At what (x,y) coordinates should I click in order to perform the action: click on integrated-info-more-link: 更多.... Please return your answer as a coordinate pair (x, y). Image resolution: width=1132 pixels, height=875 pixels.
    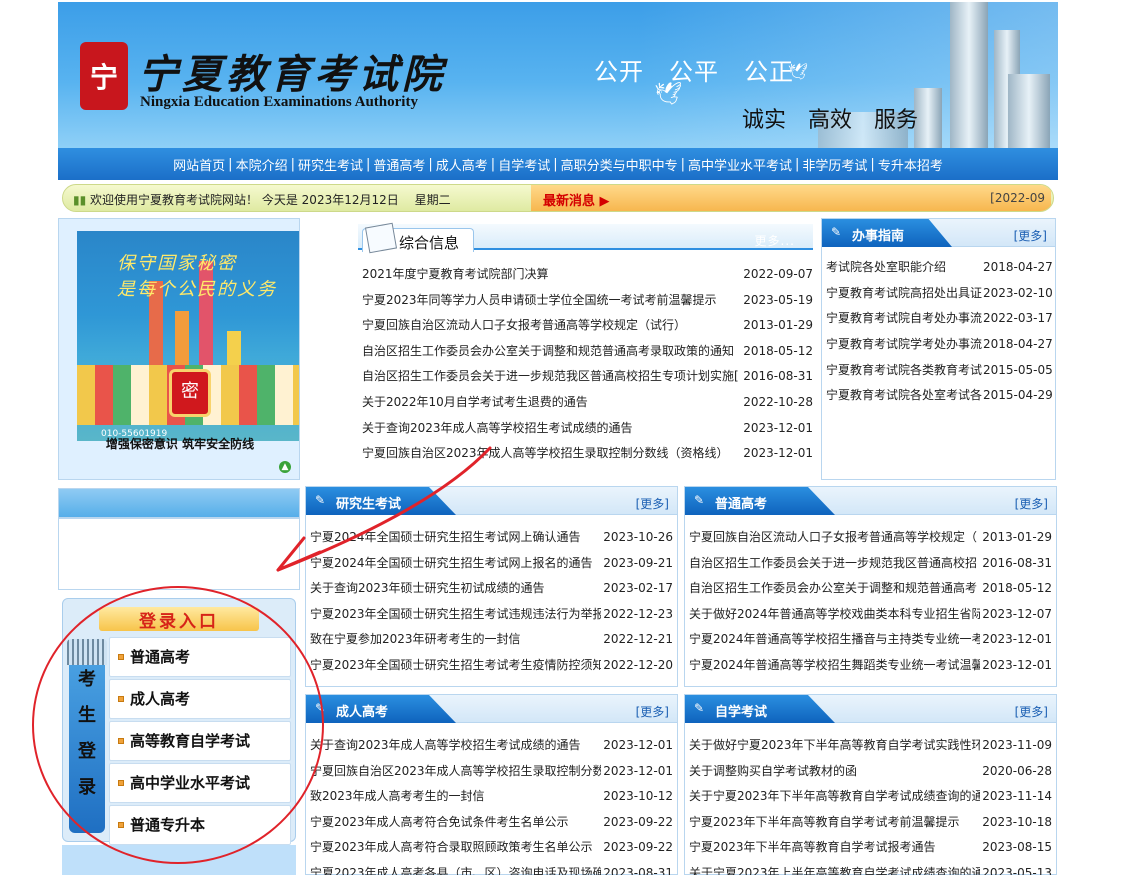
    Looking at the image, I should click on (775, 240).